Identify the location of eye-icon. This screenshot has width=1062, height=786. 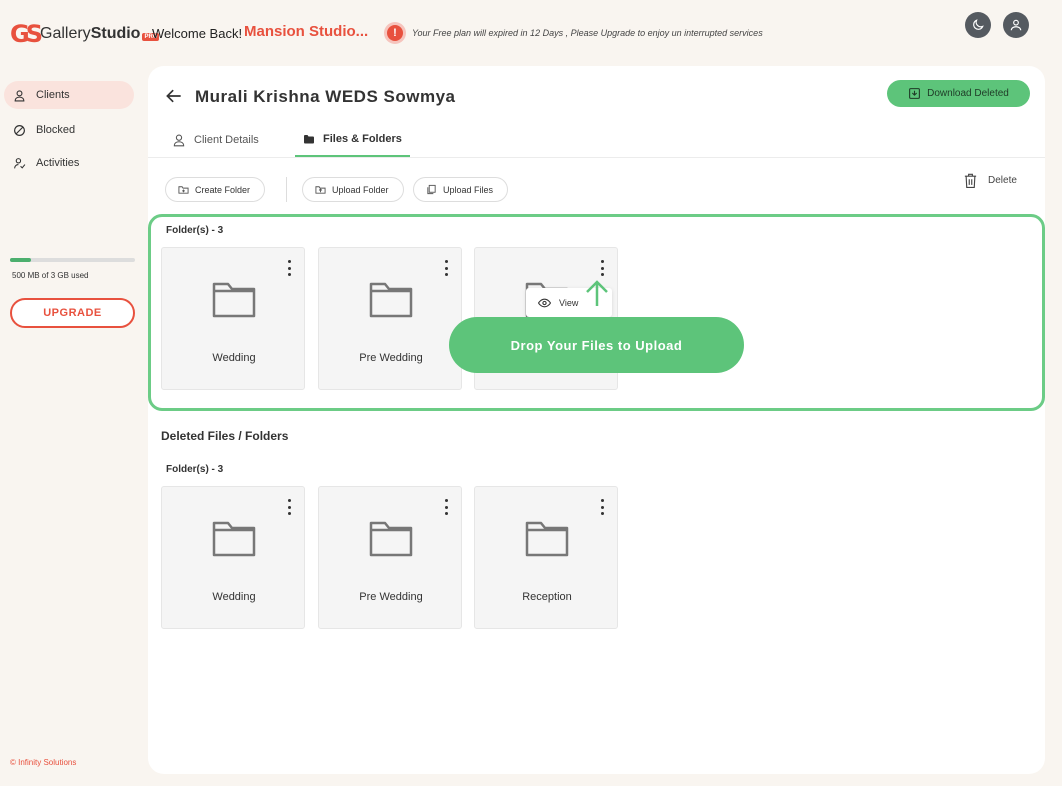
(544, 303).